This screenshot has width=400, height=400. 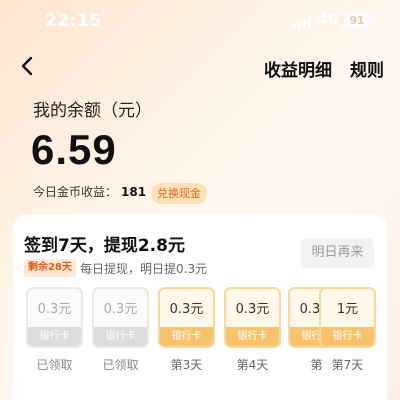 What do you see at coordinates (92, 111) in the screenshot?
I see `balance-label: 我的余额（元）` at bounding box center [92, 111].